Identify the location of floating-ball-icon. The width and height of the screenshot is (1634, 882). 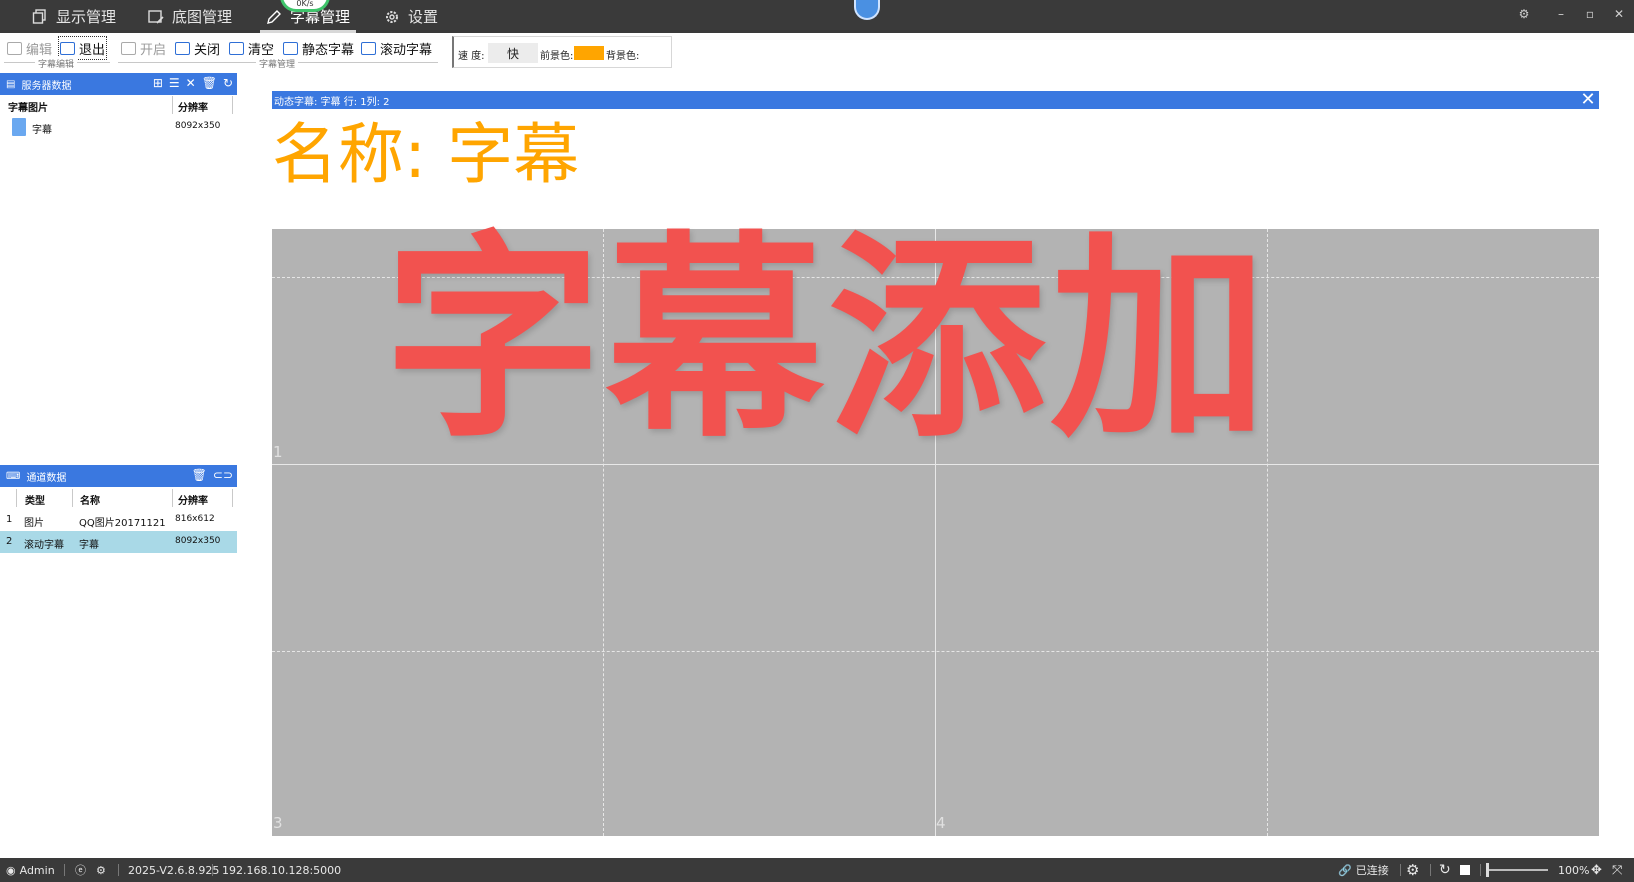
(867, 10).